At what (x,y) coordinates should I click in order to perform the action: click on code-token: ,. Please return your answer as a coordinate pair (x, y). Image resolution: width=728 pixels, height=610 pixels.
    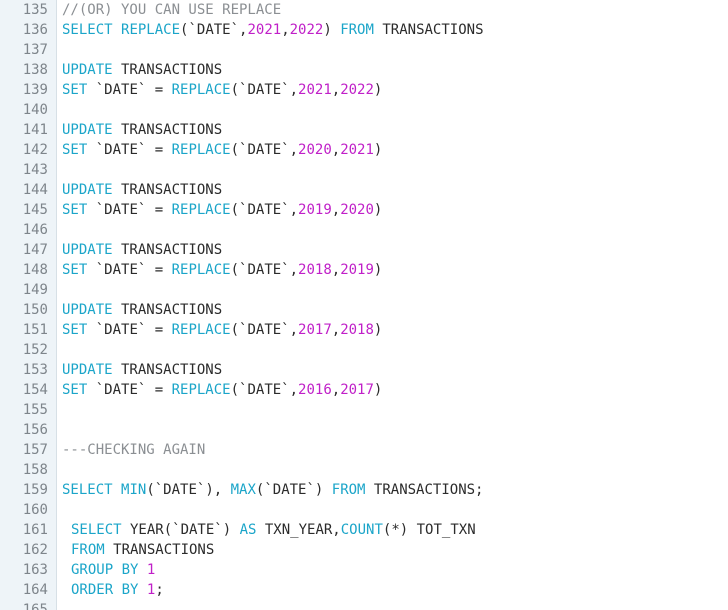
    Looking at the image, I should click on (336, 210).